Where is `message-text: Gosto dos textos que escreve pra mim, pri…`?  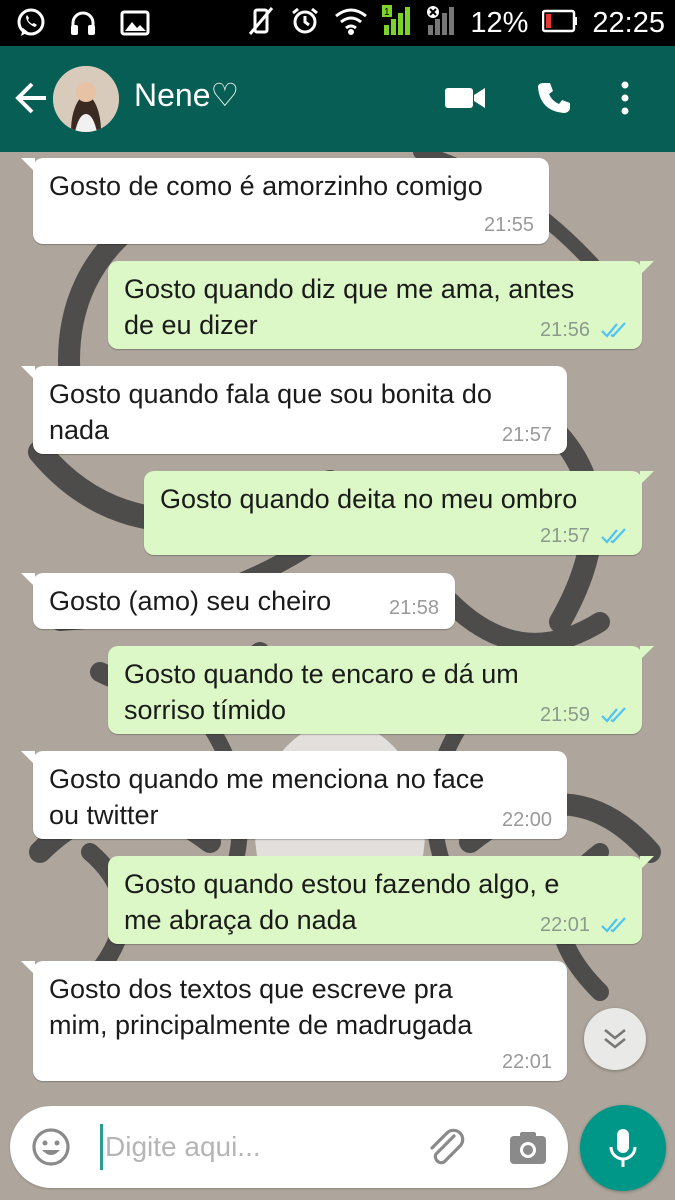
message-text: Gosto dos textos que escreve pra mim, pri… is located at coordinates (261, 1007).